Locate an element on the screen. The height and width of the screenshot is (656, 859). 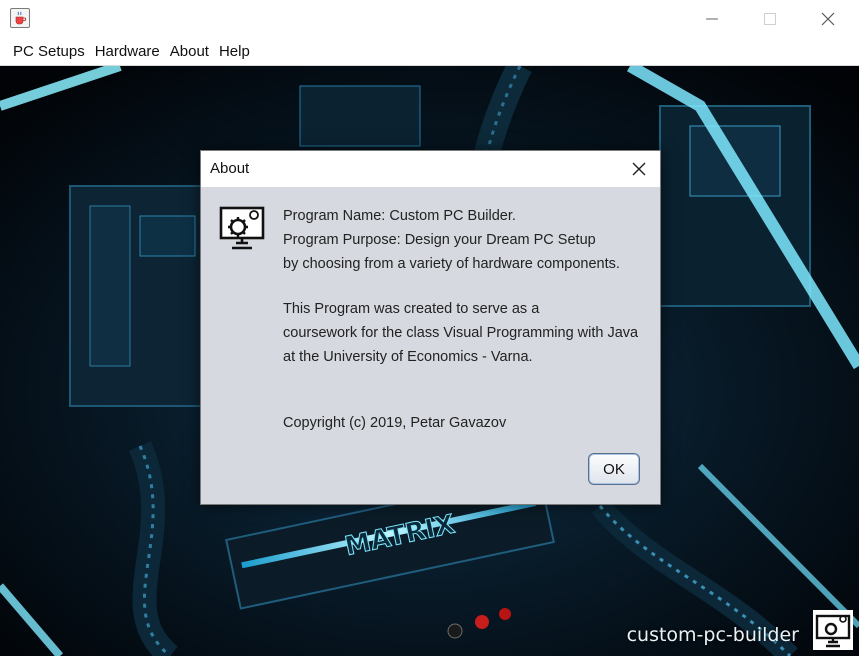
window-titlebar is located at coordinates (429, 19).